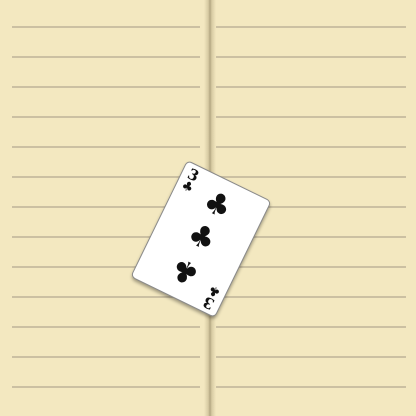  I want to click on card-corner-top: 3 ♣, so click(190, 181).